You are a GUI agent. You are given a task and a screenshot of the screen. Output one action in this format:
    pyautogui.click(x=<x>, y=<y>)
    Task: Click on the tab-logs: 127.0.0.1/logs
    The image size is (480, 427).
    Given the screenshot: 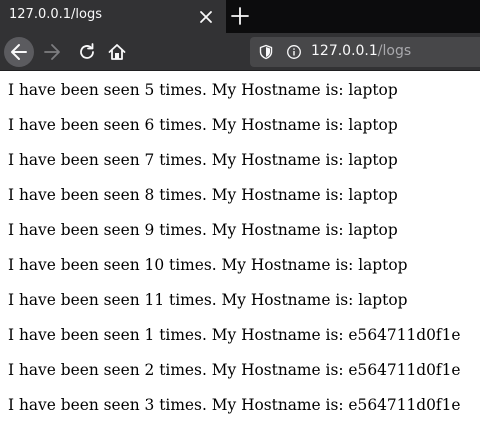 What is the action you would take?
    pyautogui.click(x=113, y=16)
    